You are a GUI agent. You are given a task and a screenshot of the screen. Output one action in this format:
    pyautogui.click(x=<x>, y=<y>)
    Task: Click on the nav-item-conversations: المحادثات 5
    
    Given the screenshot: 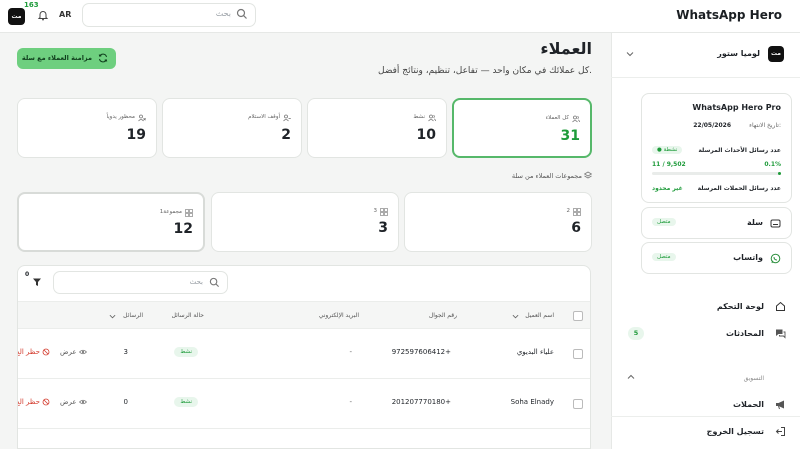 What is the action you would take?
    pyautogui.click(x=706, y=334)
    